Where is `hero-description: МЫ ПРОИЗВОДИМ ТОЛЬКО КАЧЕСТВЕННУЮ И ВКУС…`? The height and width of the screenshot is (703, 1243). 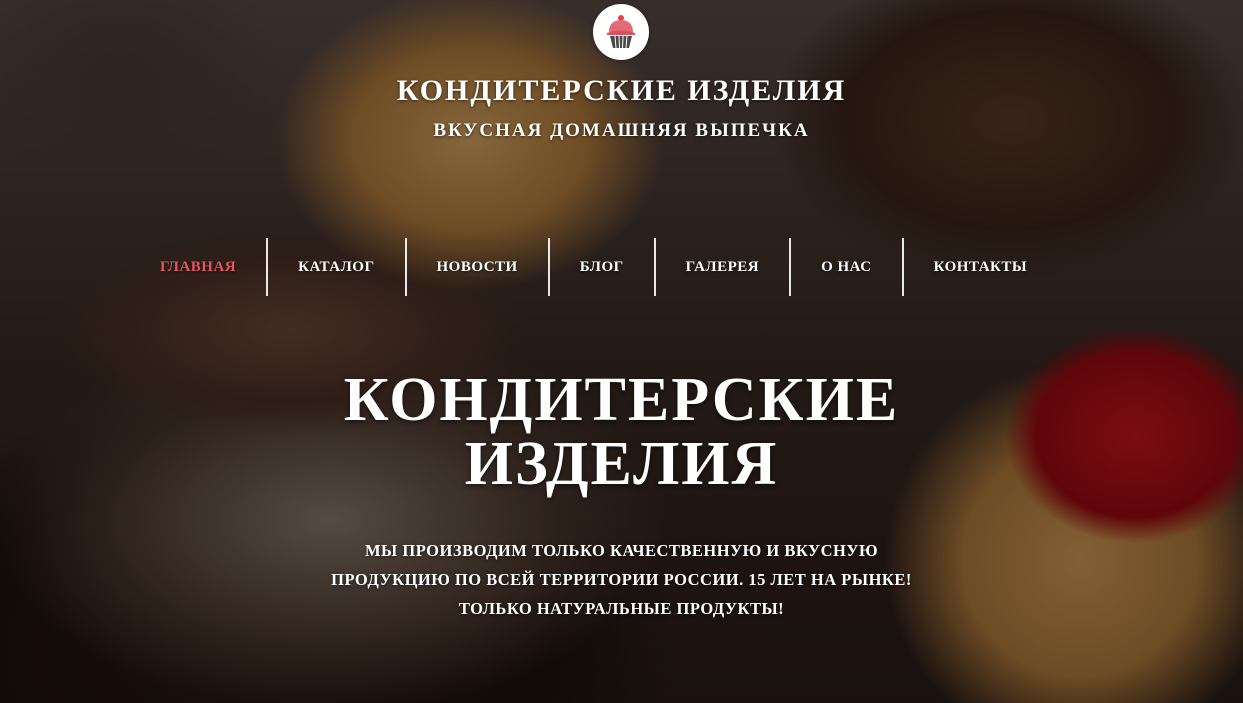
hero-description: МЫ ПРОИЗВОДИМ ТОЛЬКО КАЧЕСТВЕННУЮ И ВКУС… is located at coordinates (621, 579).